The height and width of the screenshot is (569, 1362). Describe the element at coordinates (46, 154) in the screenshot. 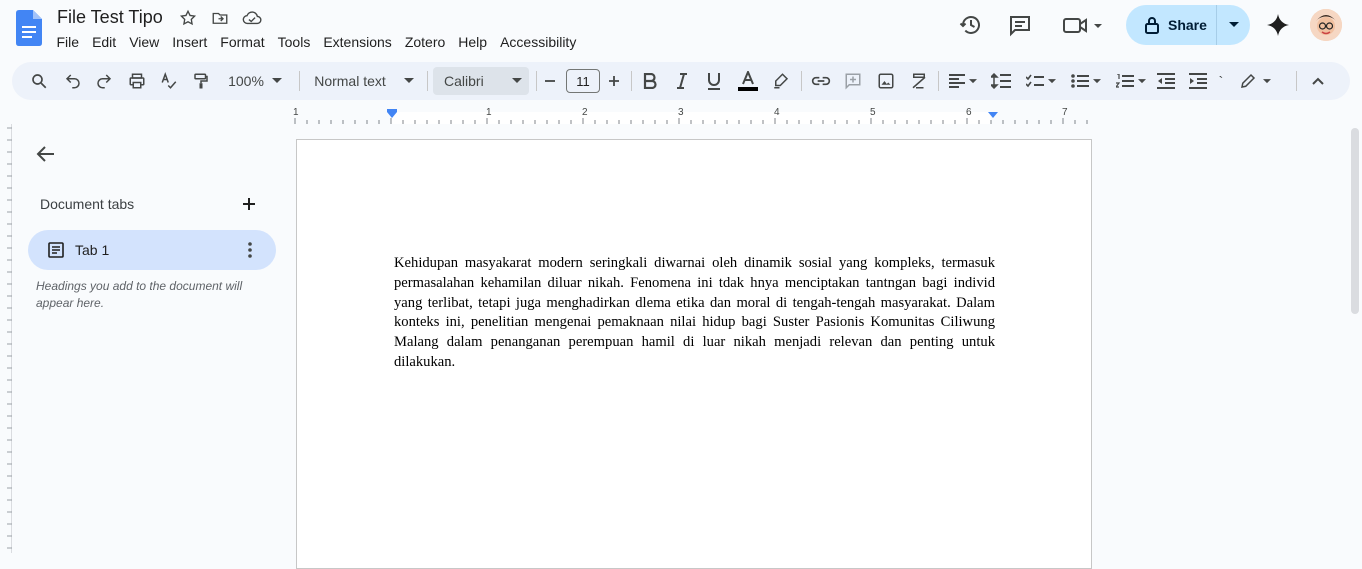

I see `back-arrow-icon` at that location.